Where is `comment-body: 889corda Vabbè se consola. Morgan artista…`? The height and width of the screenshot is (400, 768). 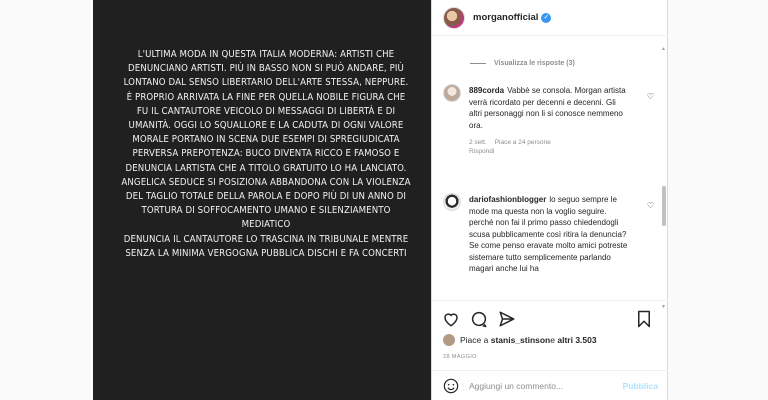 comment-body: 889corda Vabbè se consola. Morgan artista… is located at coordinates (549, 120).